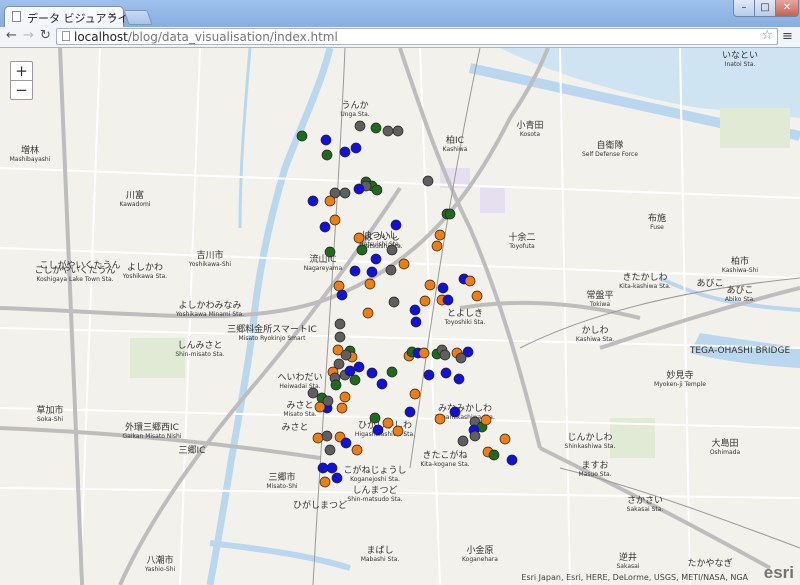  Describe the element at coordinates (765, 8) in the screenshot. I see `maximize-button: □` at that location.